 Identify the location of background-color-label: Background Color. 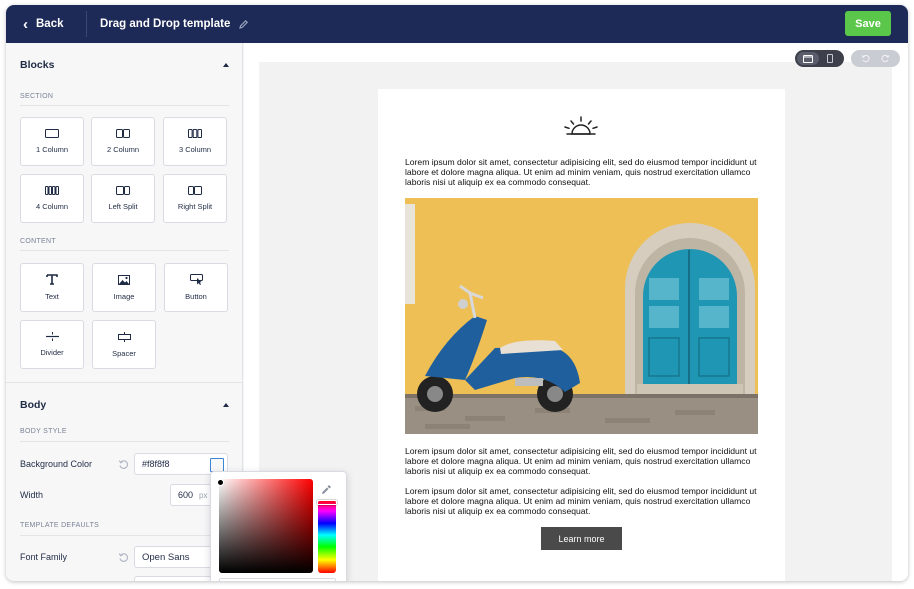
(56, 464).